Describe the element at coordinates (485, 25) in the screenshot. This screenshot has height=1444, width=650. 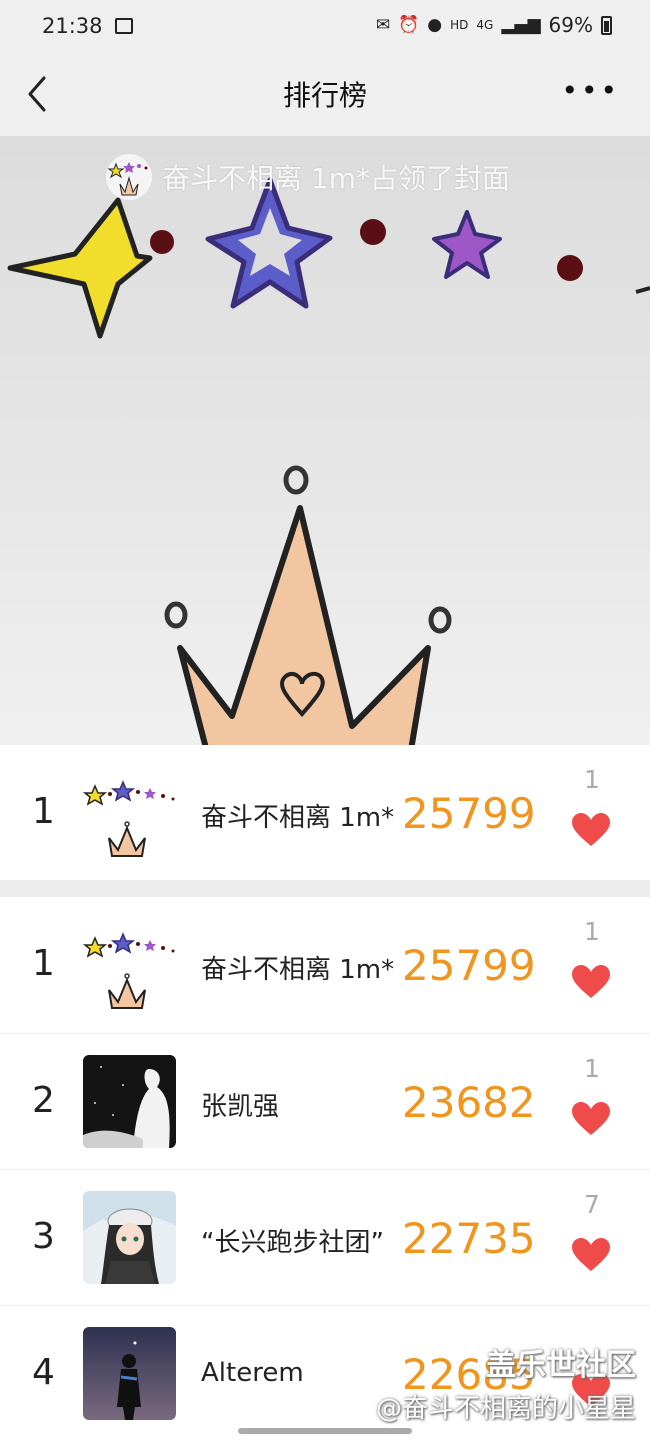
I see `network-label: 4G` at that location.